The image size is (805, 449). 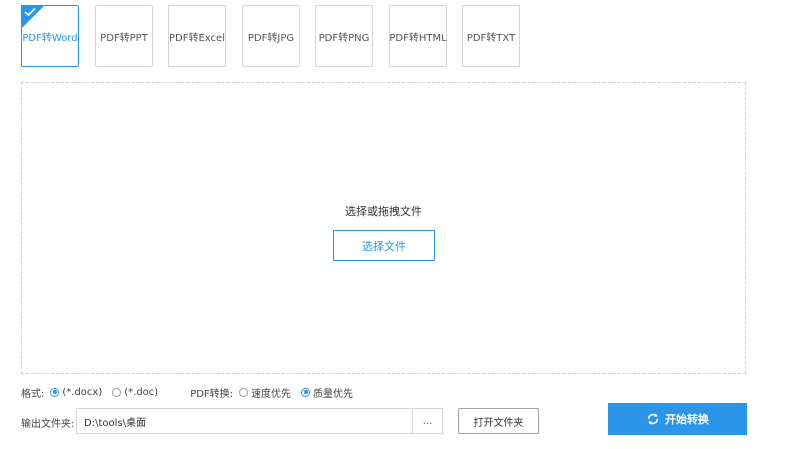 I want to click on select-file-button: 选择文件, so click(x=384, y=245).